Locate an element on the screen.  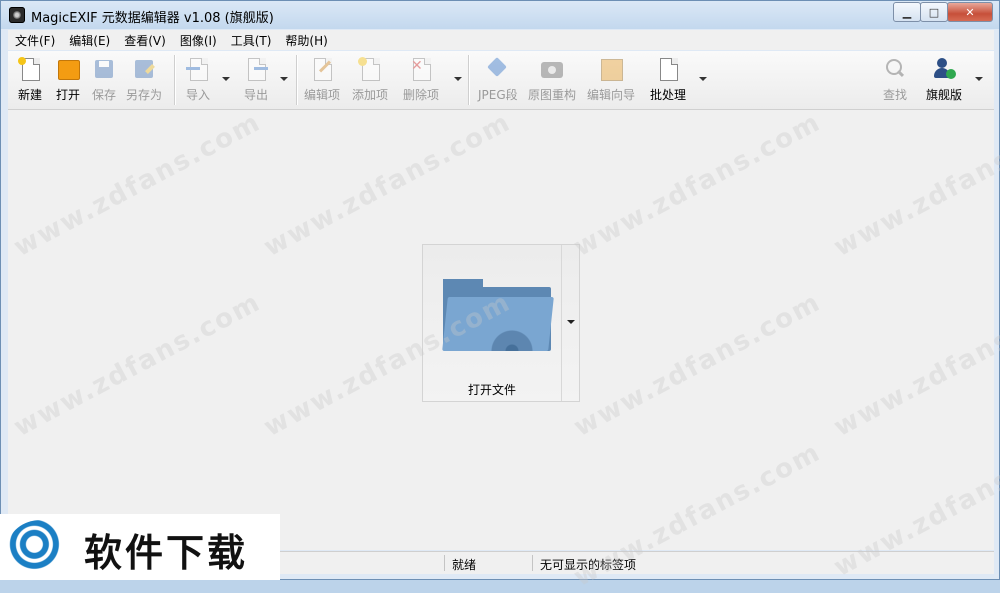
add-item-icon is located at coordinates (370, 69).